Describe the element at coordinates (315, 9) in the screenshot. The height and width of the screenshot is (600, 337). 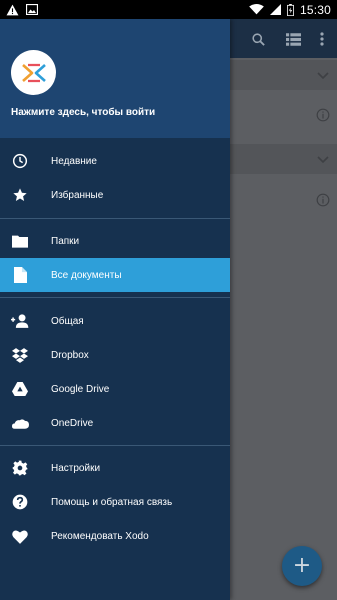
I see `clock: 15:30` at that location.